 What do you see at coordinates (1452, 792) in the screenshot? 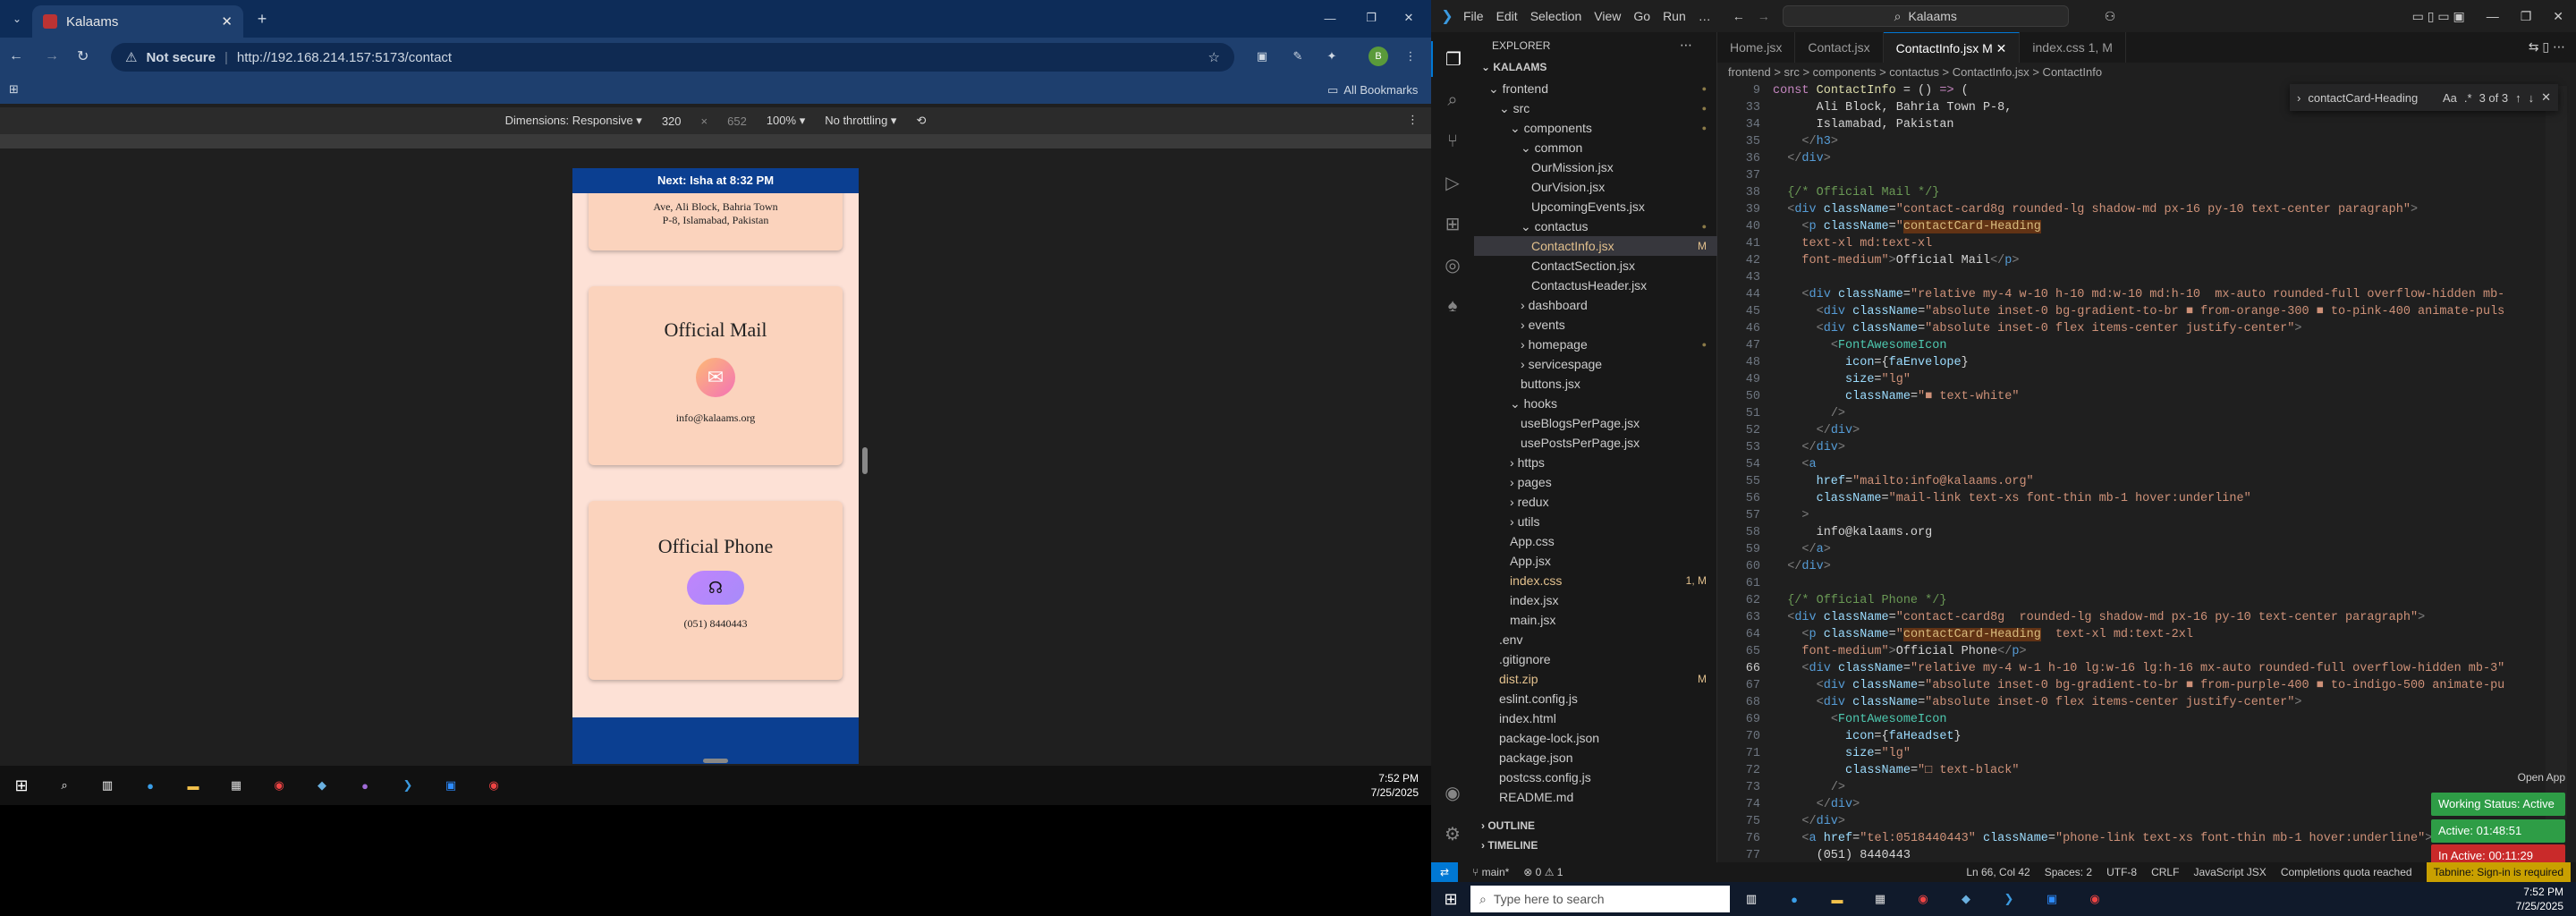
I see `account-icon: ◉` at bounding box center [1452, 792].